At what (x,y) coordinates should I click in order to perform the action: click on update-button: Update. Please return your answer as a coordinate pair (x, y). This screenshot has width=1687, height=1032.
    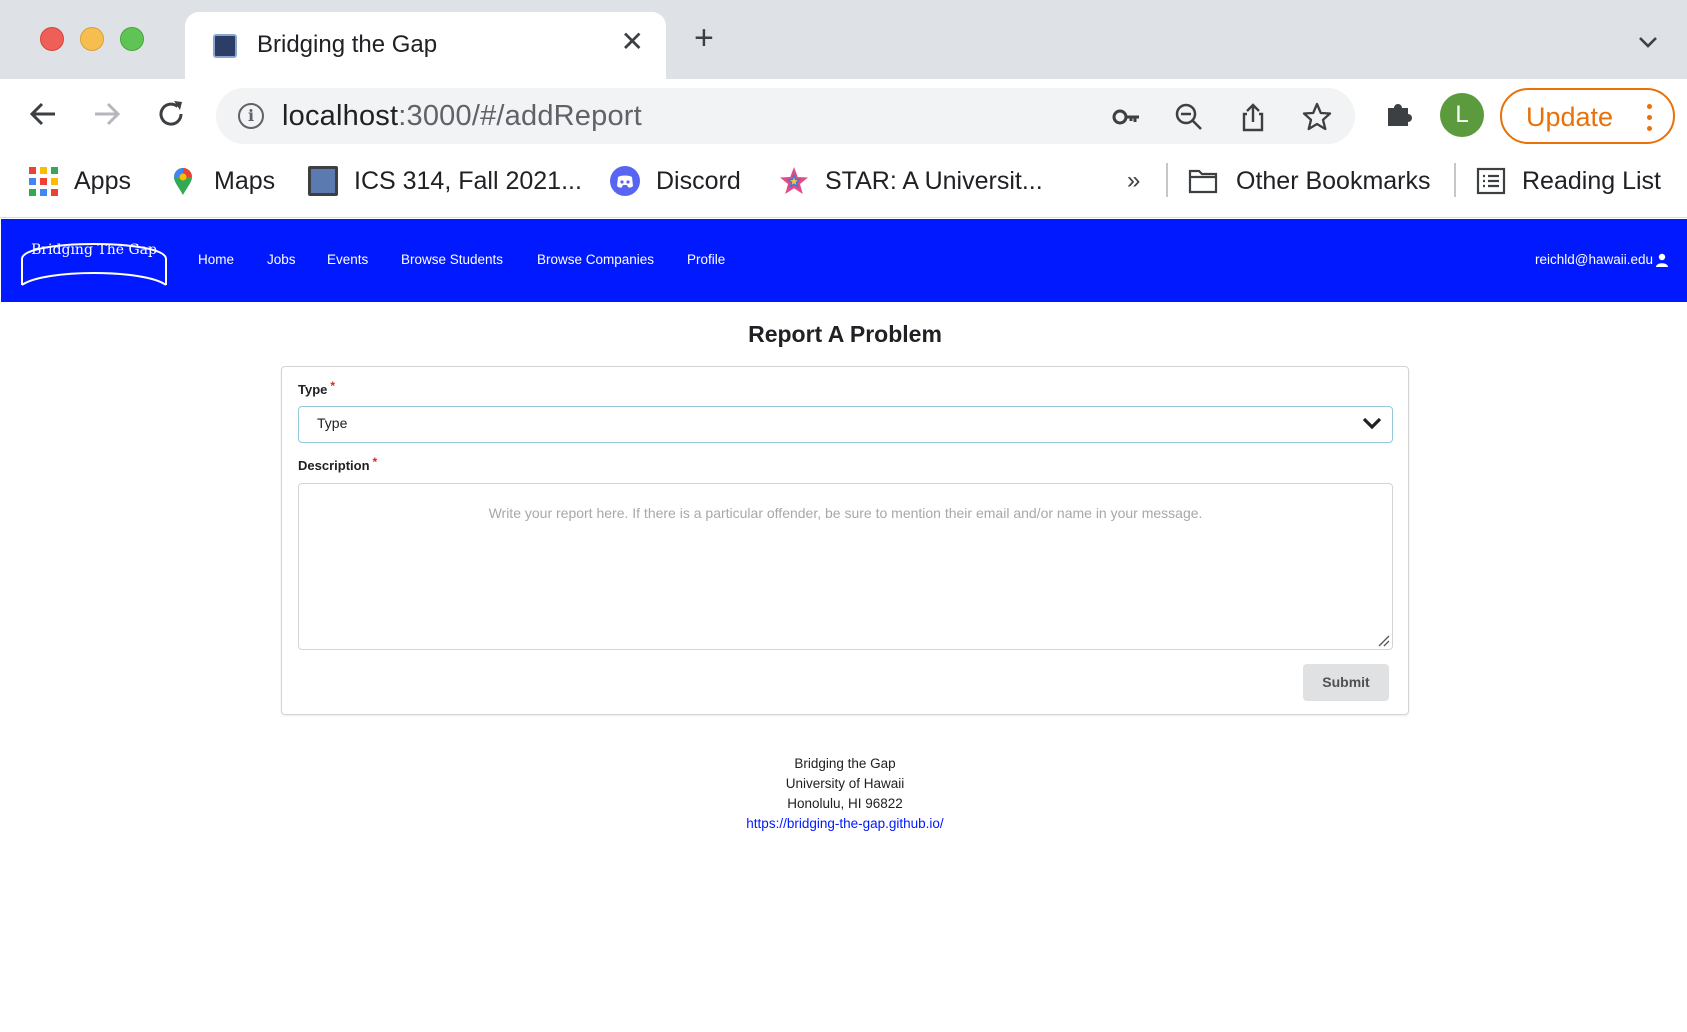
    Looking at the image, I should click on (1587, 116).